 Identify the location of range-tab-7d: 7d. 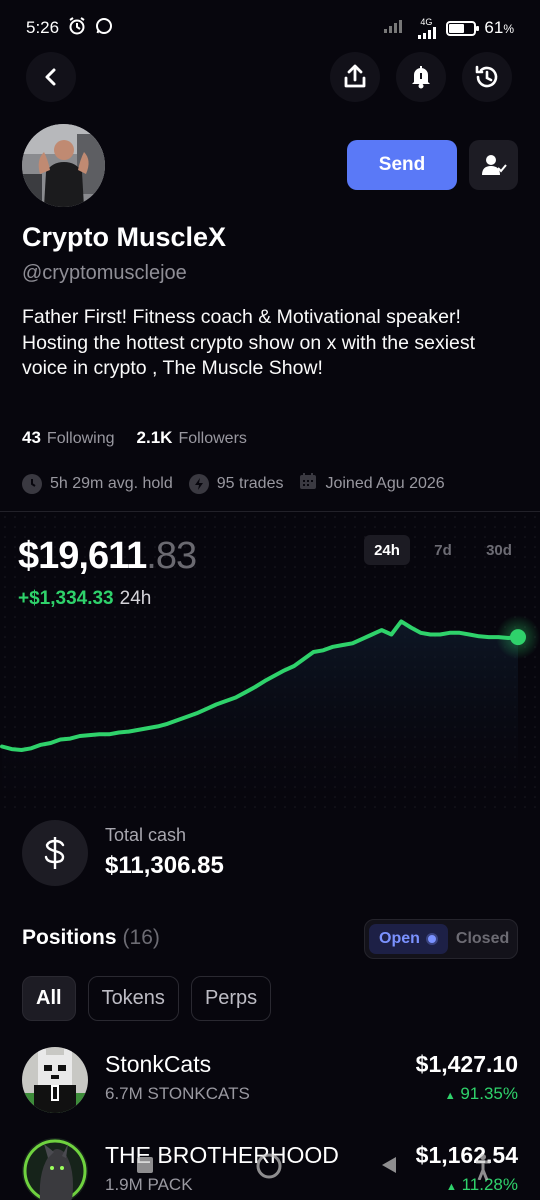
(443, 550).